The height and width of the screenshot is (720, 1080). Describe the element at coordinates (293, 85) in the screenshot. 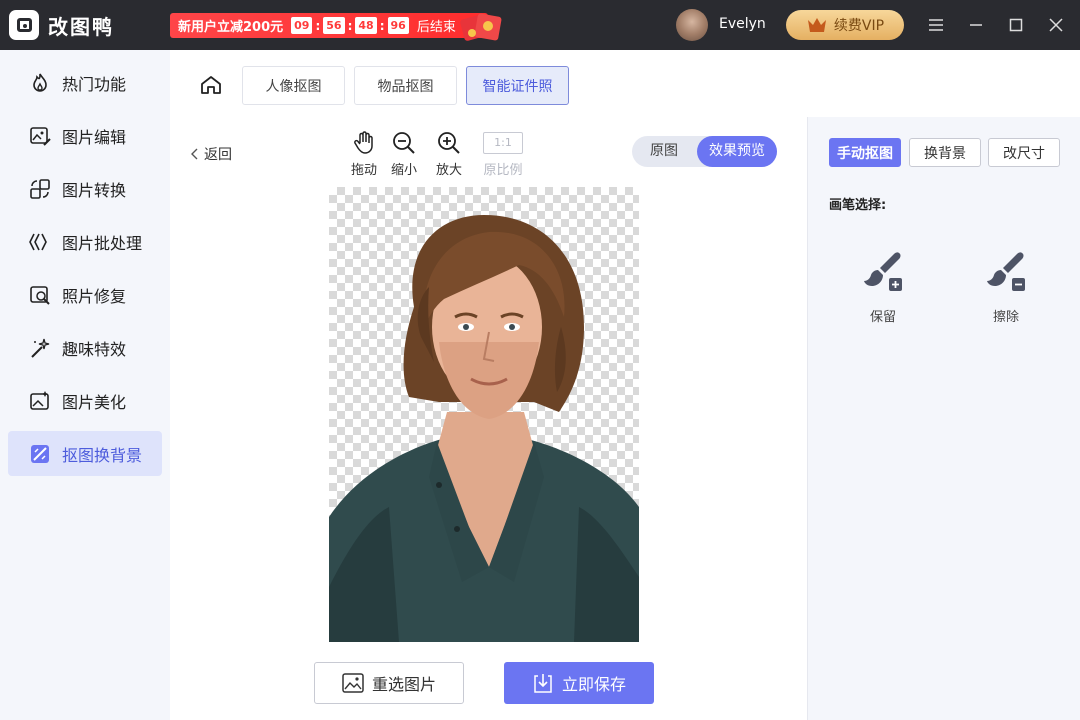

I see `tab-portrait-cutout: 人像抠图` at that location.